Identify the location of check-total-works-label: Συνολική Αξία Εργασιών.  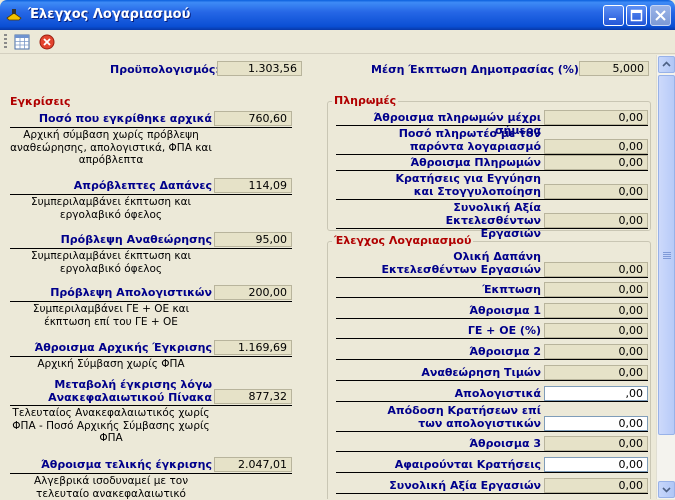
(465, 485).